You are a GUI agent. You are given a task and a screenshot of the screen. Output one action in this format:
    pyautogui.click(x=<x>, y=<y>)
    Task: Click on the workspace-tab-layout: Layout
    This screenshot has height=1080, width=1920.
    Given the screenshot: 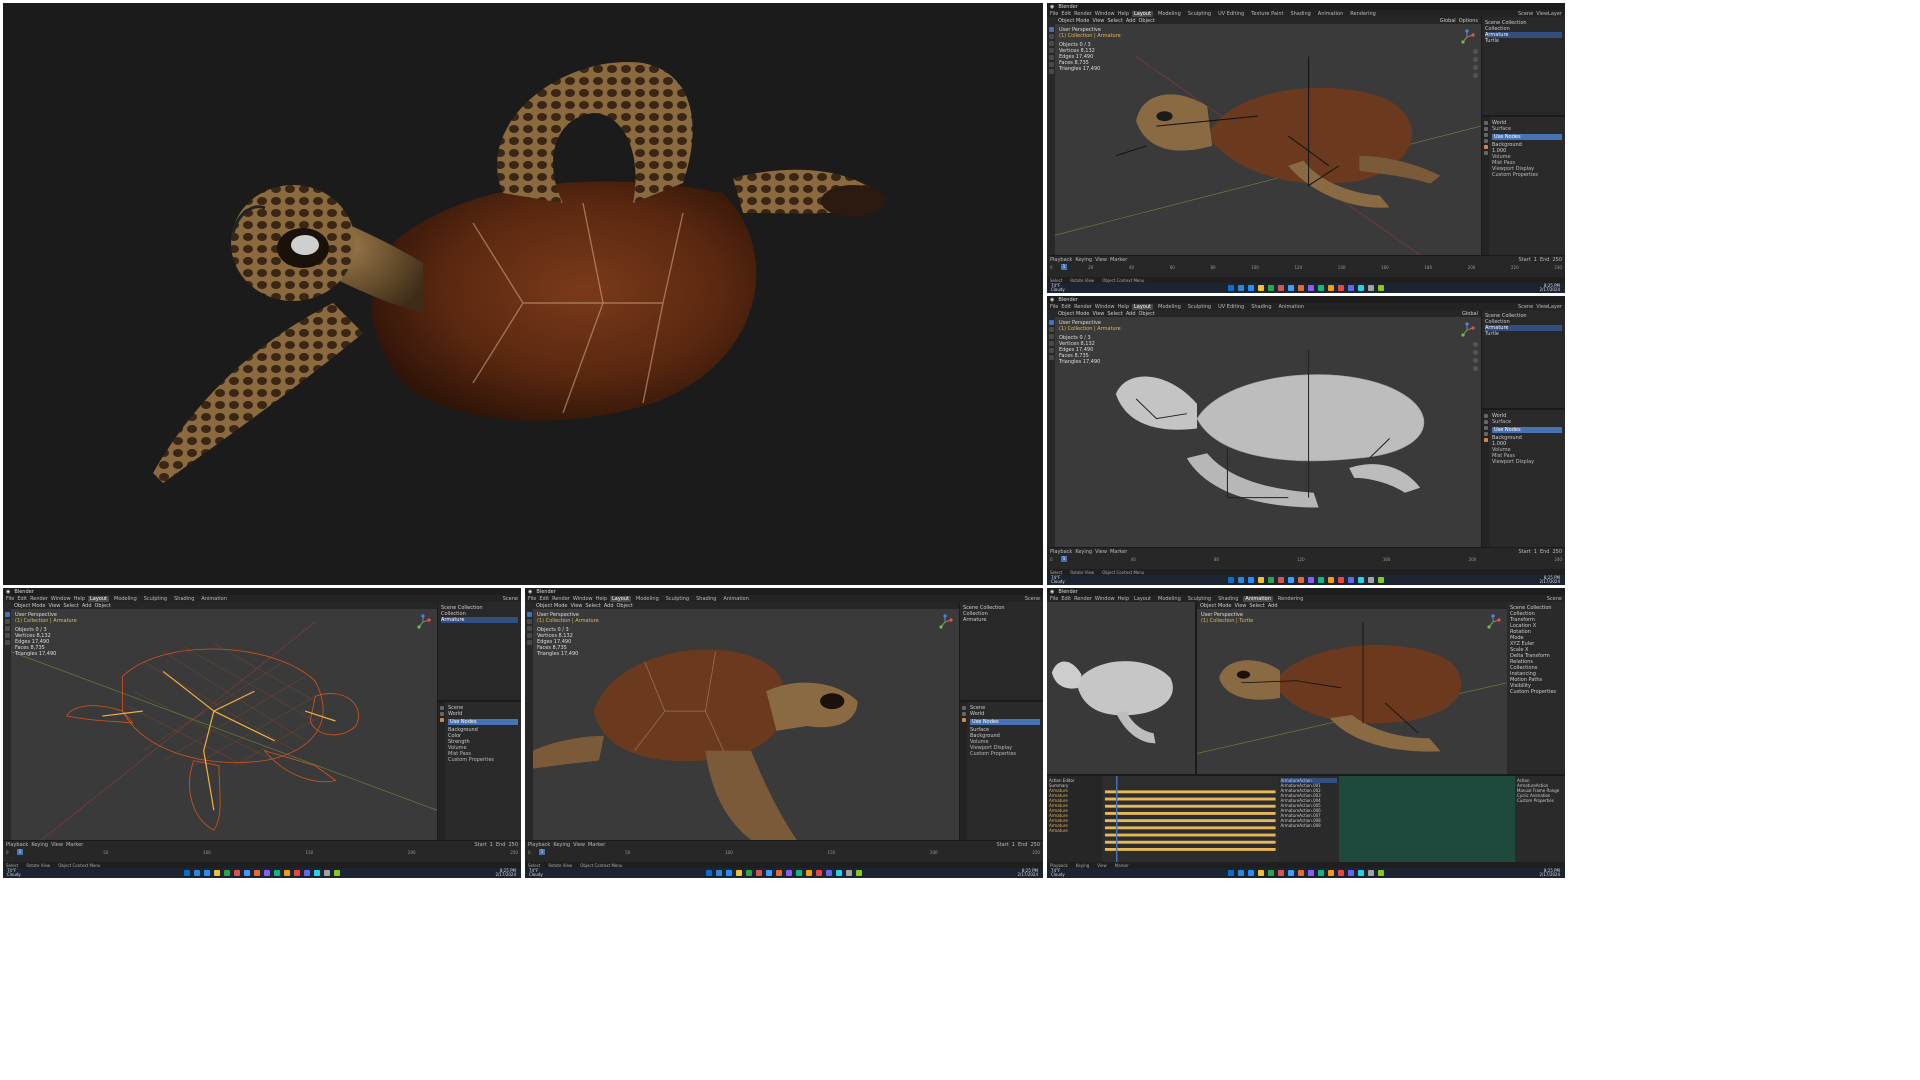 What is the action you would take?
    pyautogui.click(x=1142, y=13)
    